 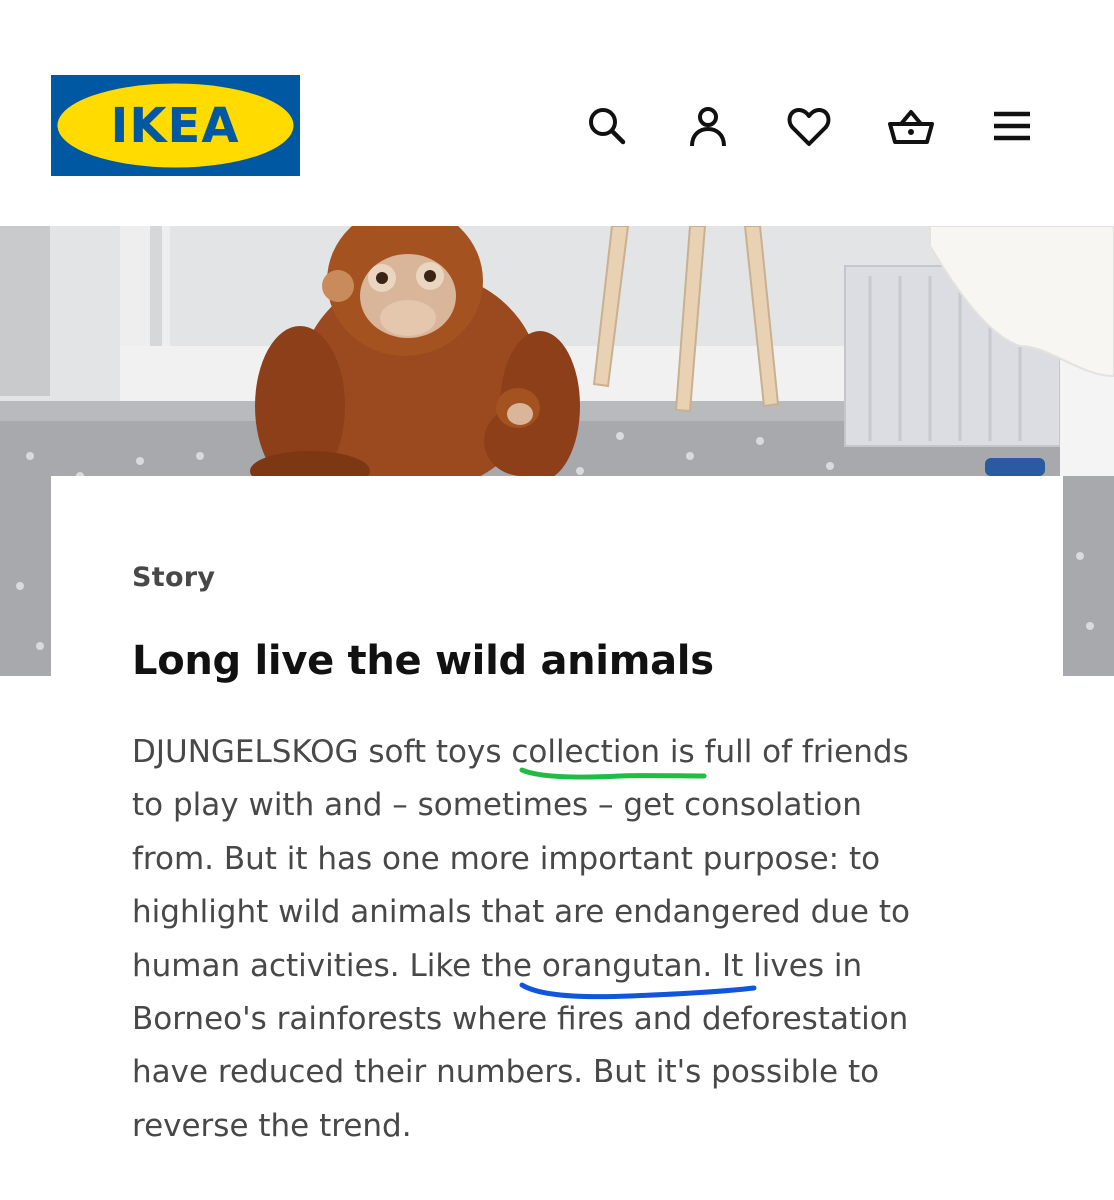 I want to click on article-title: Long live the wild animals, so click(x=423, y=661).